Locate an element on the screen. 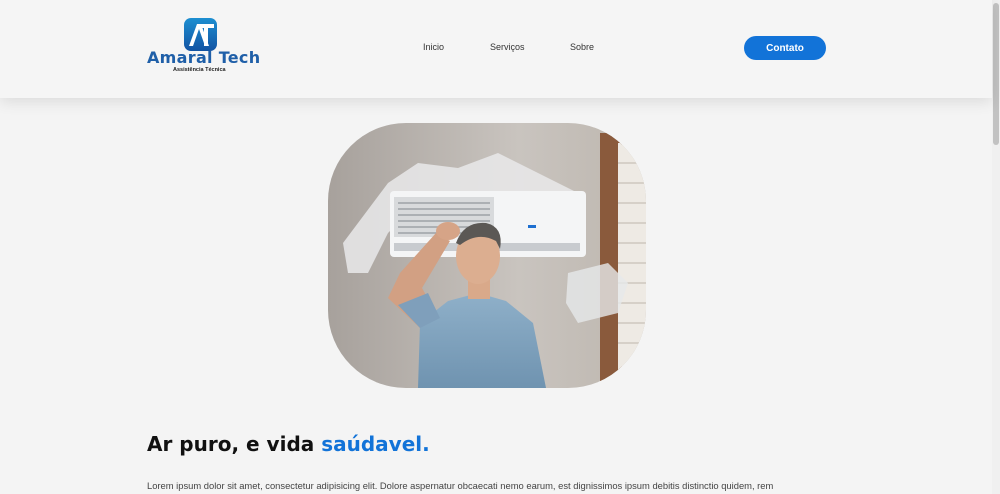 This screenshot has width=1000, height=494. section-headline: Ar puro, e vida saúdavel. is located at coordinates (288, 444).